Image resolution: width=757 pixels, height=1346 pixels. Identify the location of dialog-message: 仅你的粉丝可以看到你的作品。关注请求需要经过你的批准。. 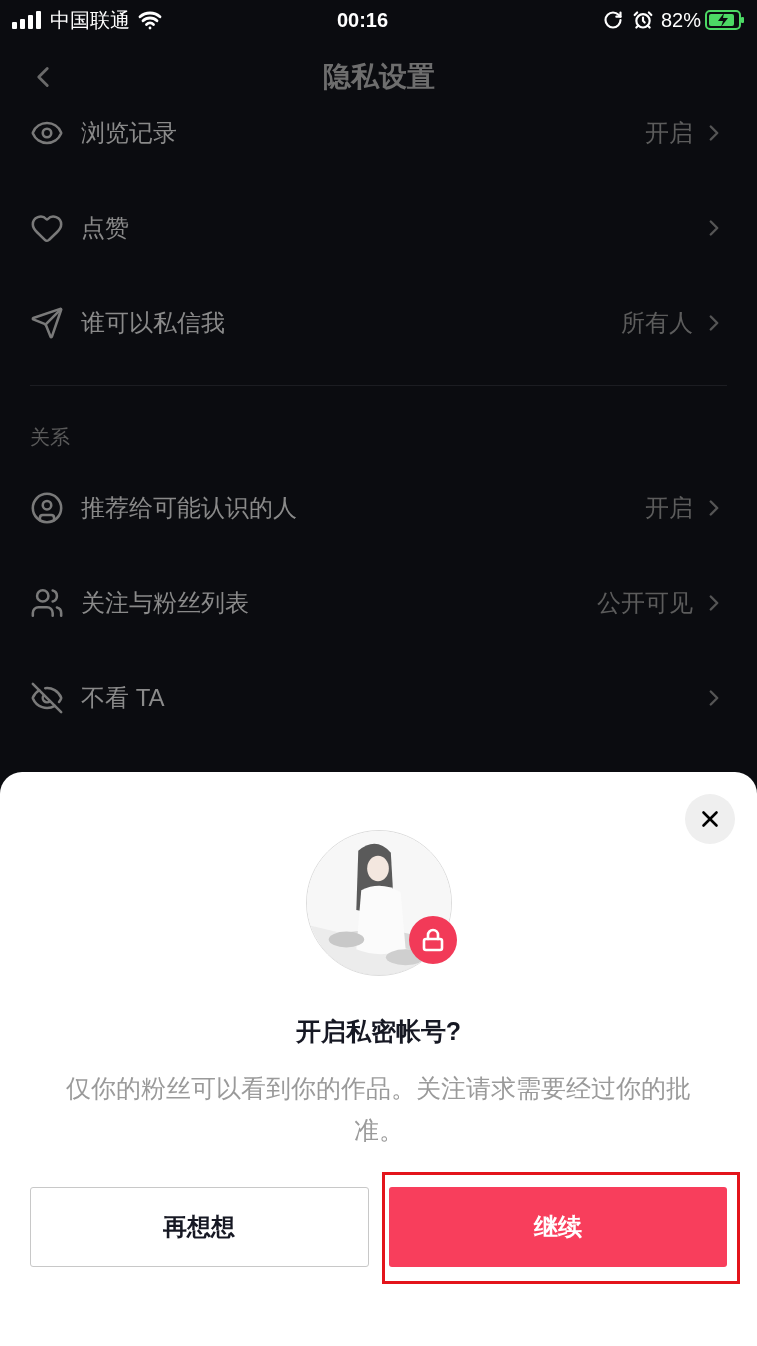
(378, 1109).